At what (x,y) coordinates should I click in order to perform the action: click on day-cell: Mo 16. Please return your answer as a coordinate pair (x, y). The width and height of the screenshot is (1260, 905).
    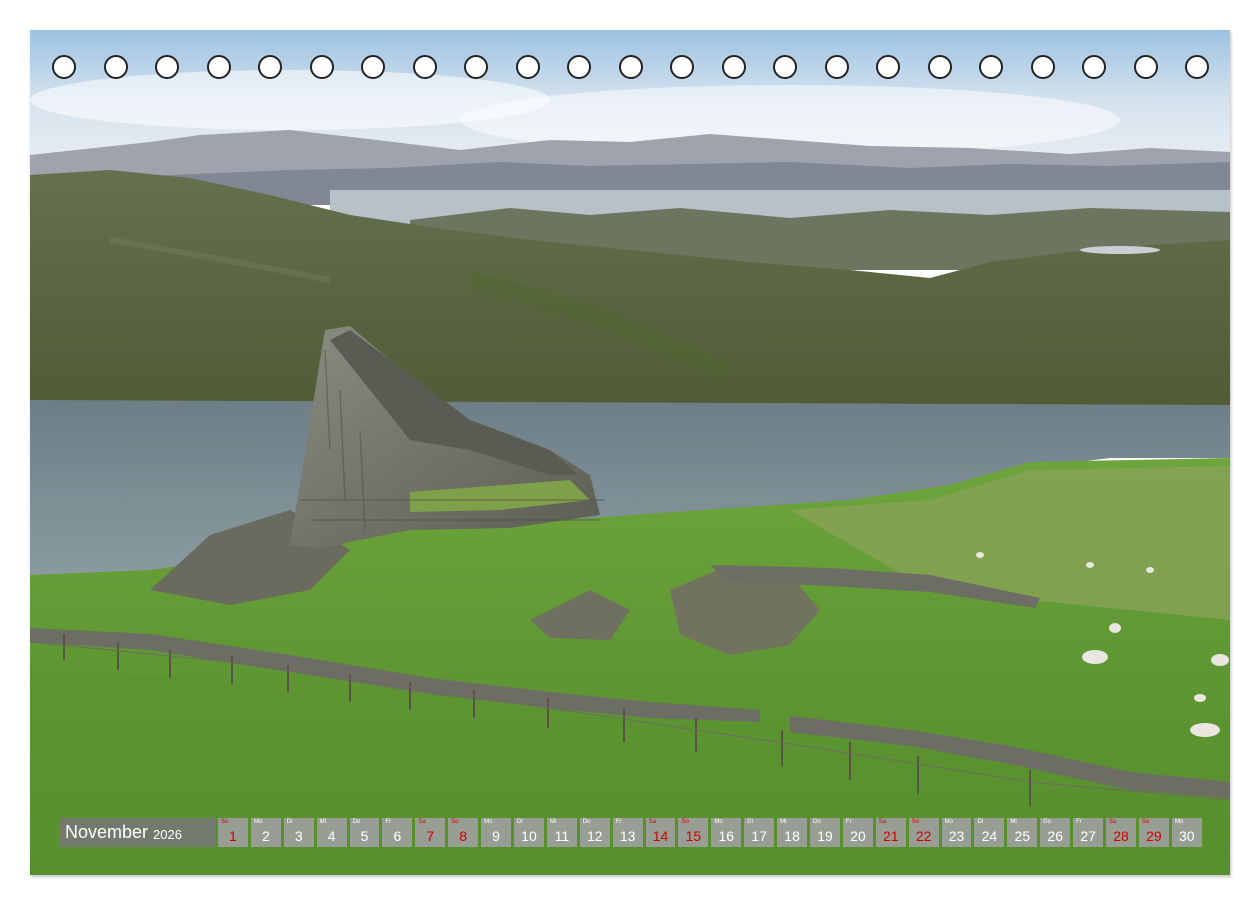
    Looking at the image, I should click on (726, 832).